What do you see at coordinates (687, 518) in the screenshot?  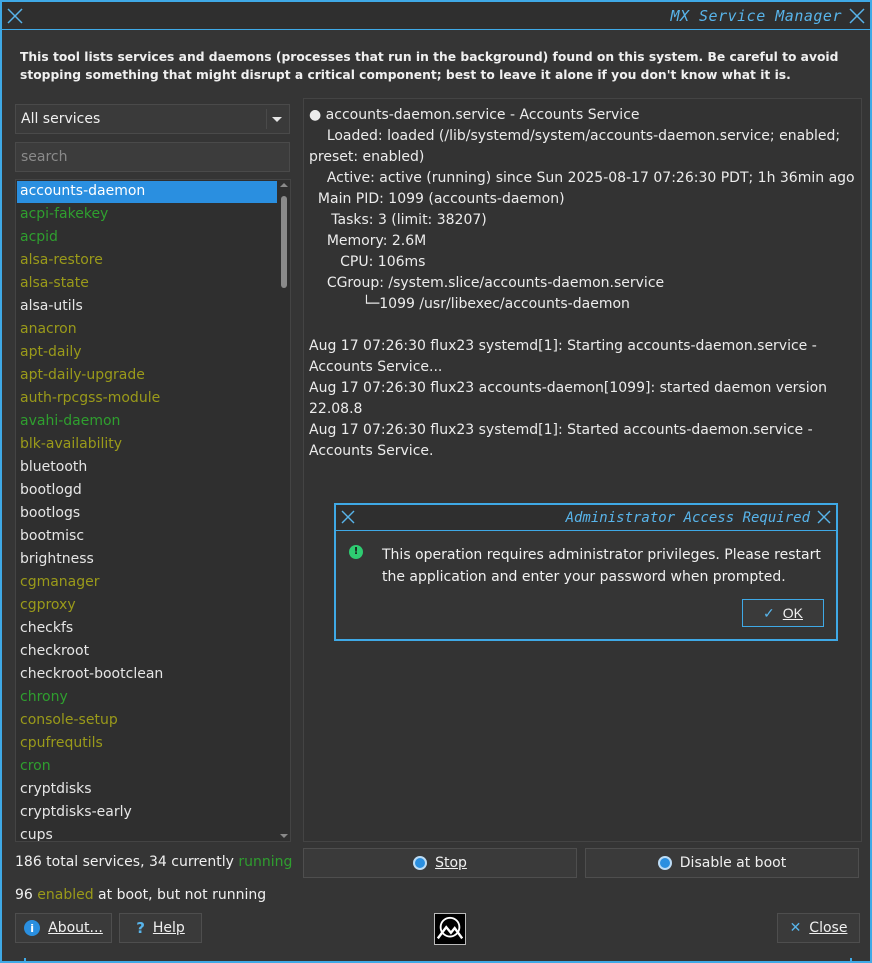 I see `dialog-title: Administrator Access Required` at bounding box center [687, 518].